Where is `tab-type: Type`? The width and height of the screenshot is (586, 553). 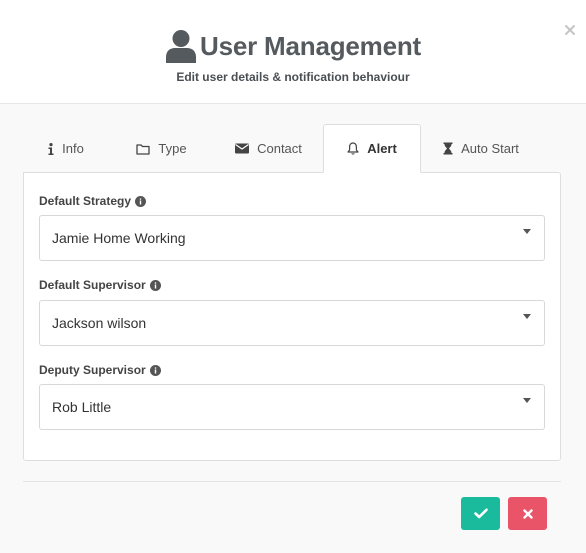 tab-type: Type is located at coordinates (161, 148).